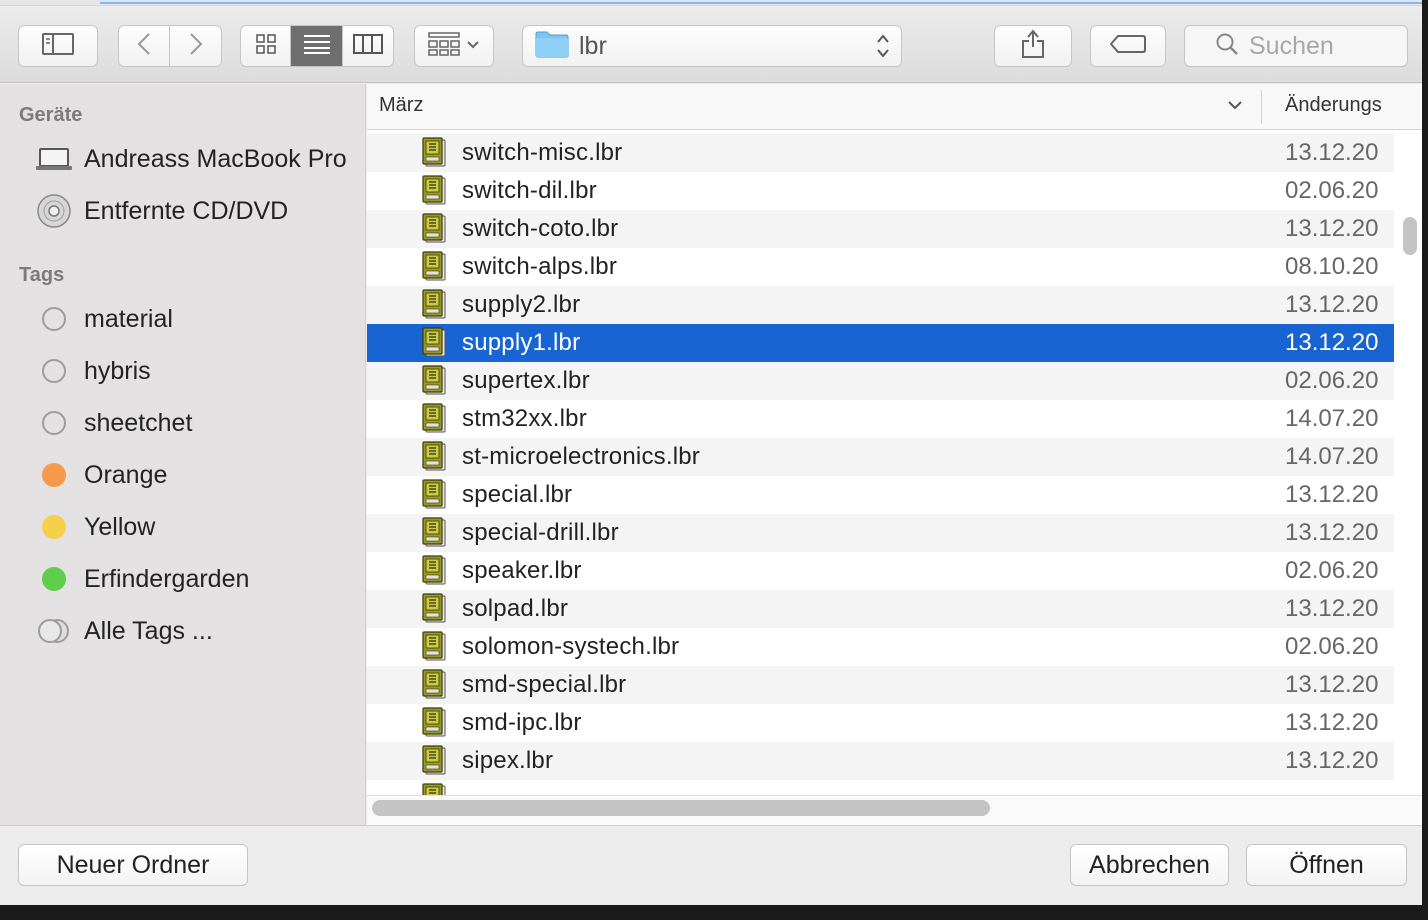 This screenshot has height=920, width=1428. I want to click on column-name-header: März, so click(401, 105).